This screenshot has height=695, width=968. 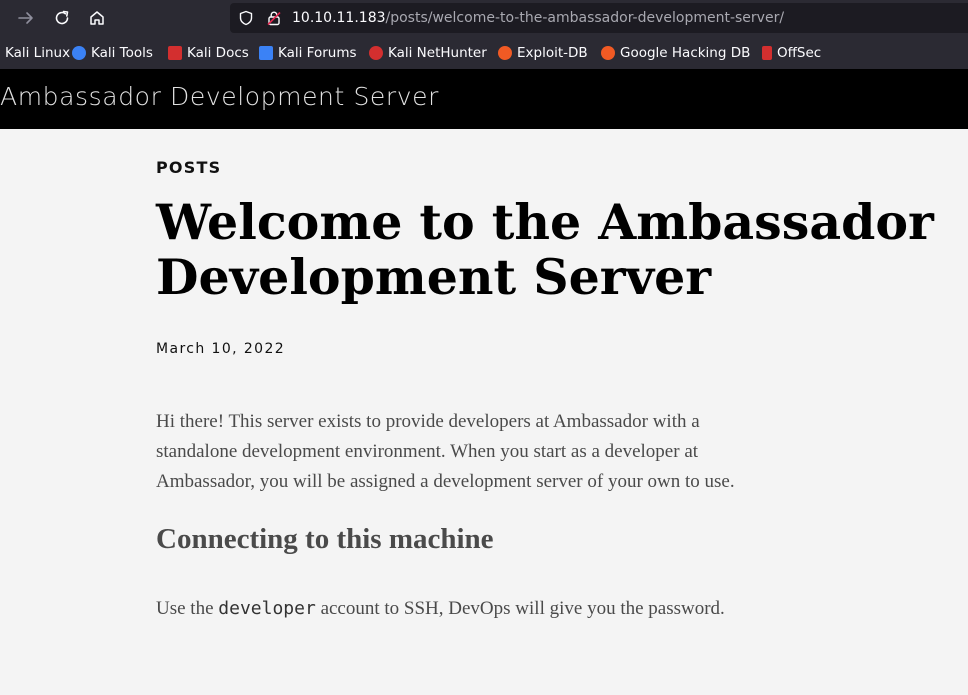 What do you see at coordinates (187, 608) in the screenshot?
I see `paragraph-text-before: Use the` at bounding box center [187, 608].